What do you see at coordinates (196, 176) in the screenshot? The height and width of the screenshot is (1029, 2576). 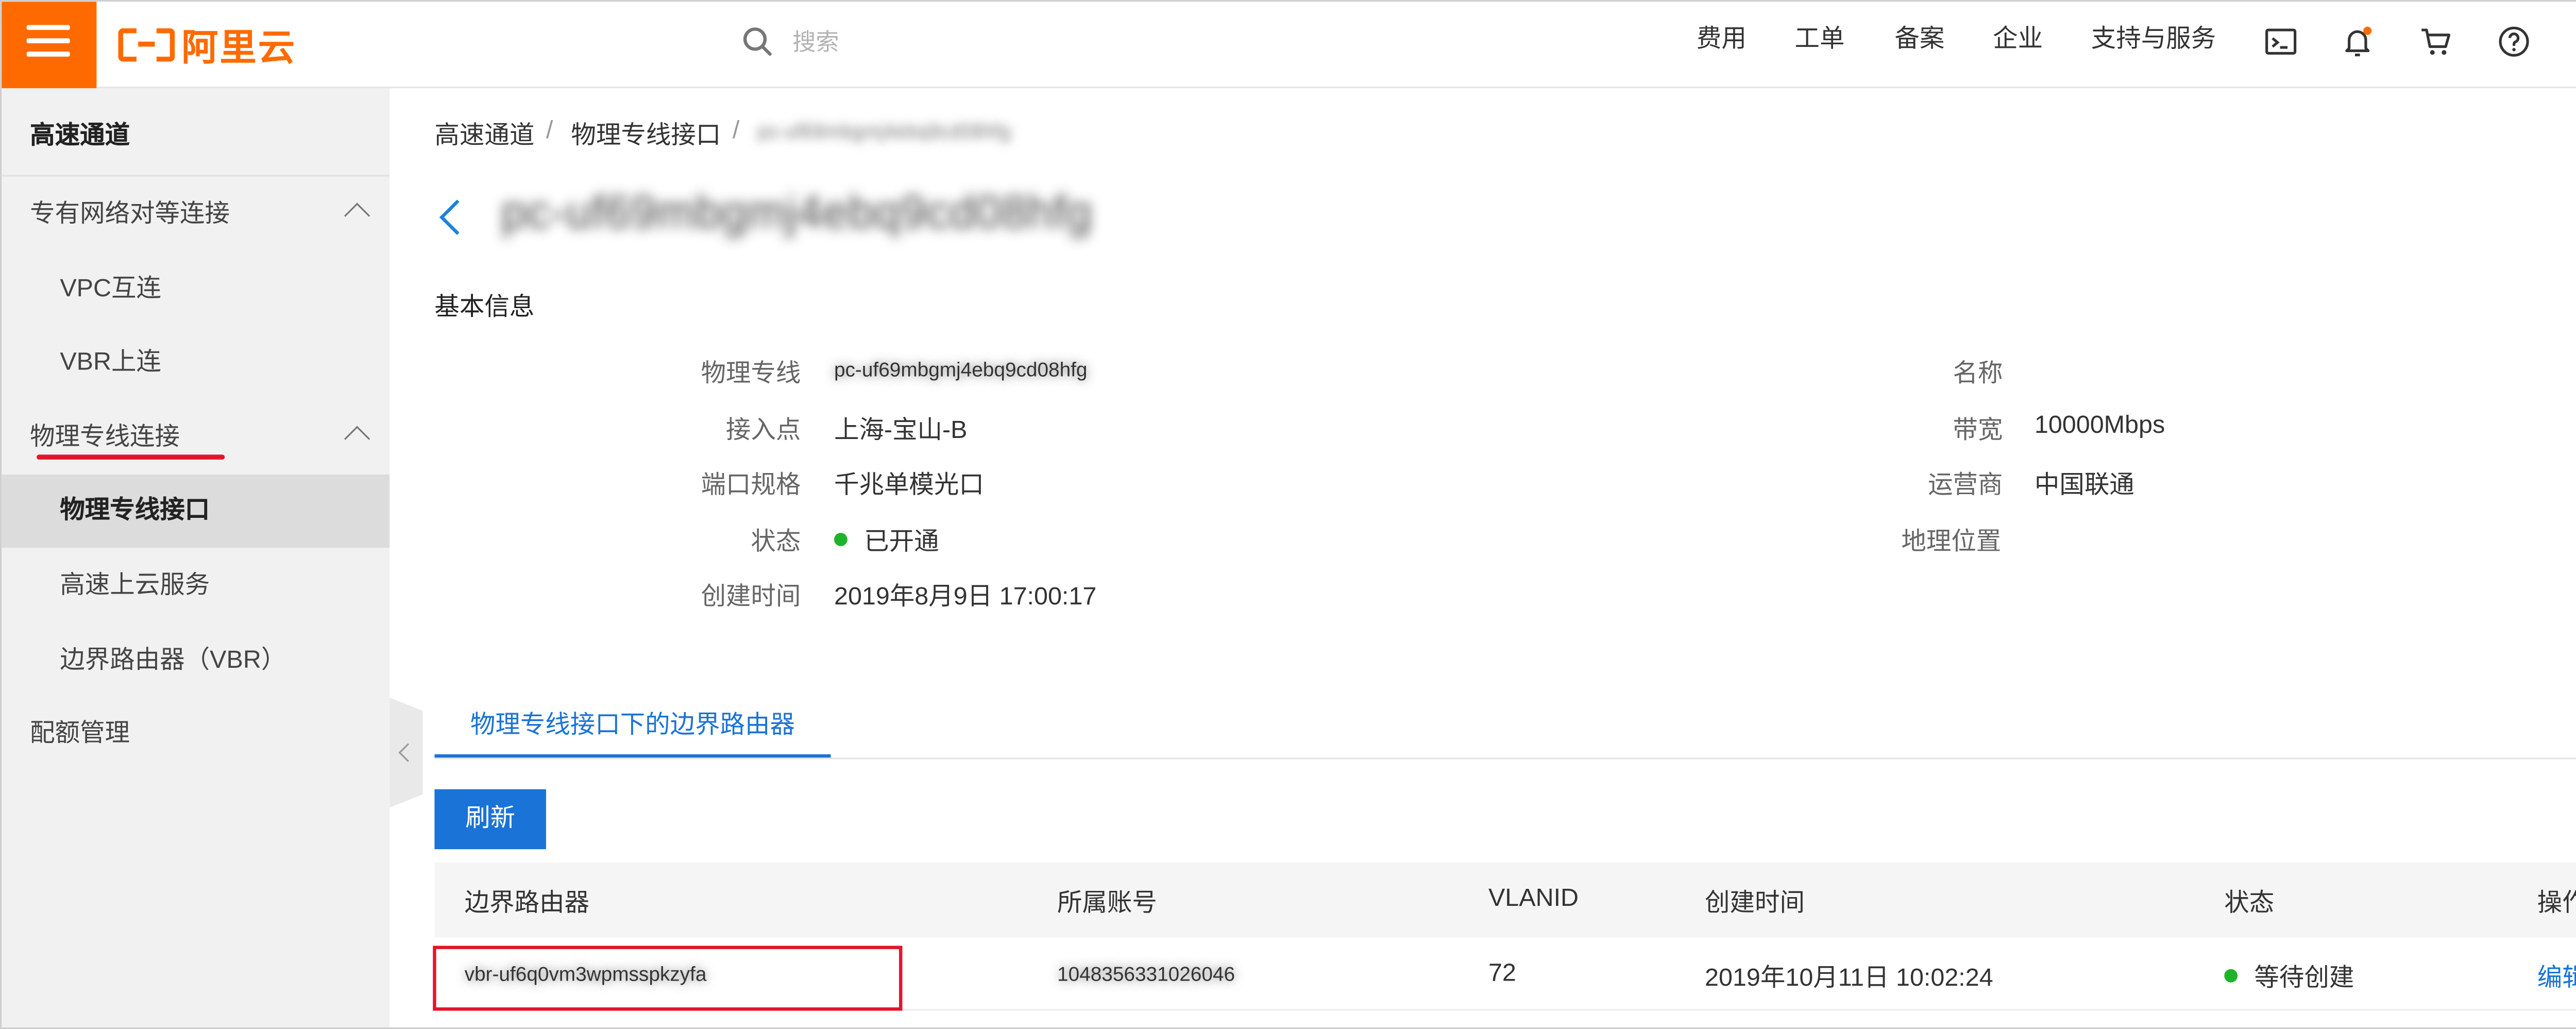 I see `sidebar-divider` at bounding box center [196, 176].